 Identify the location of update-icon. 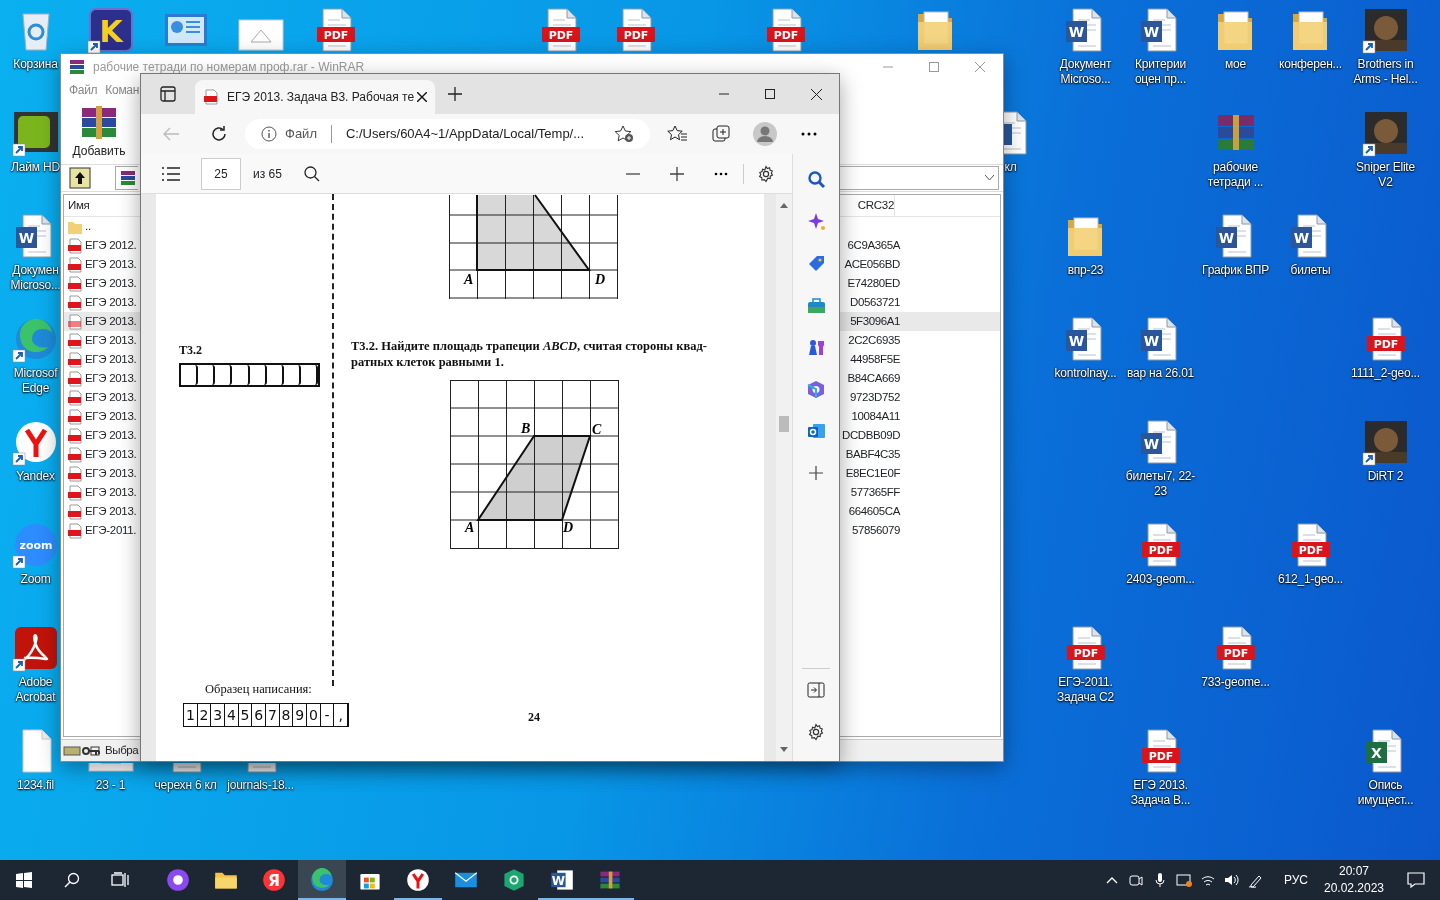
(1183, 880).